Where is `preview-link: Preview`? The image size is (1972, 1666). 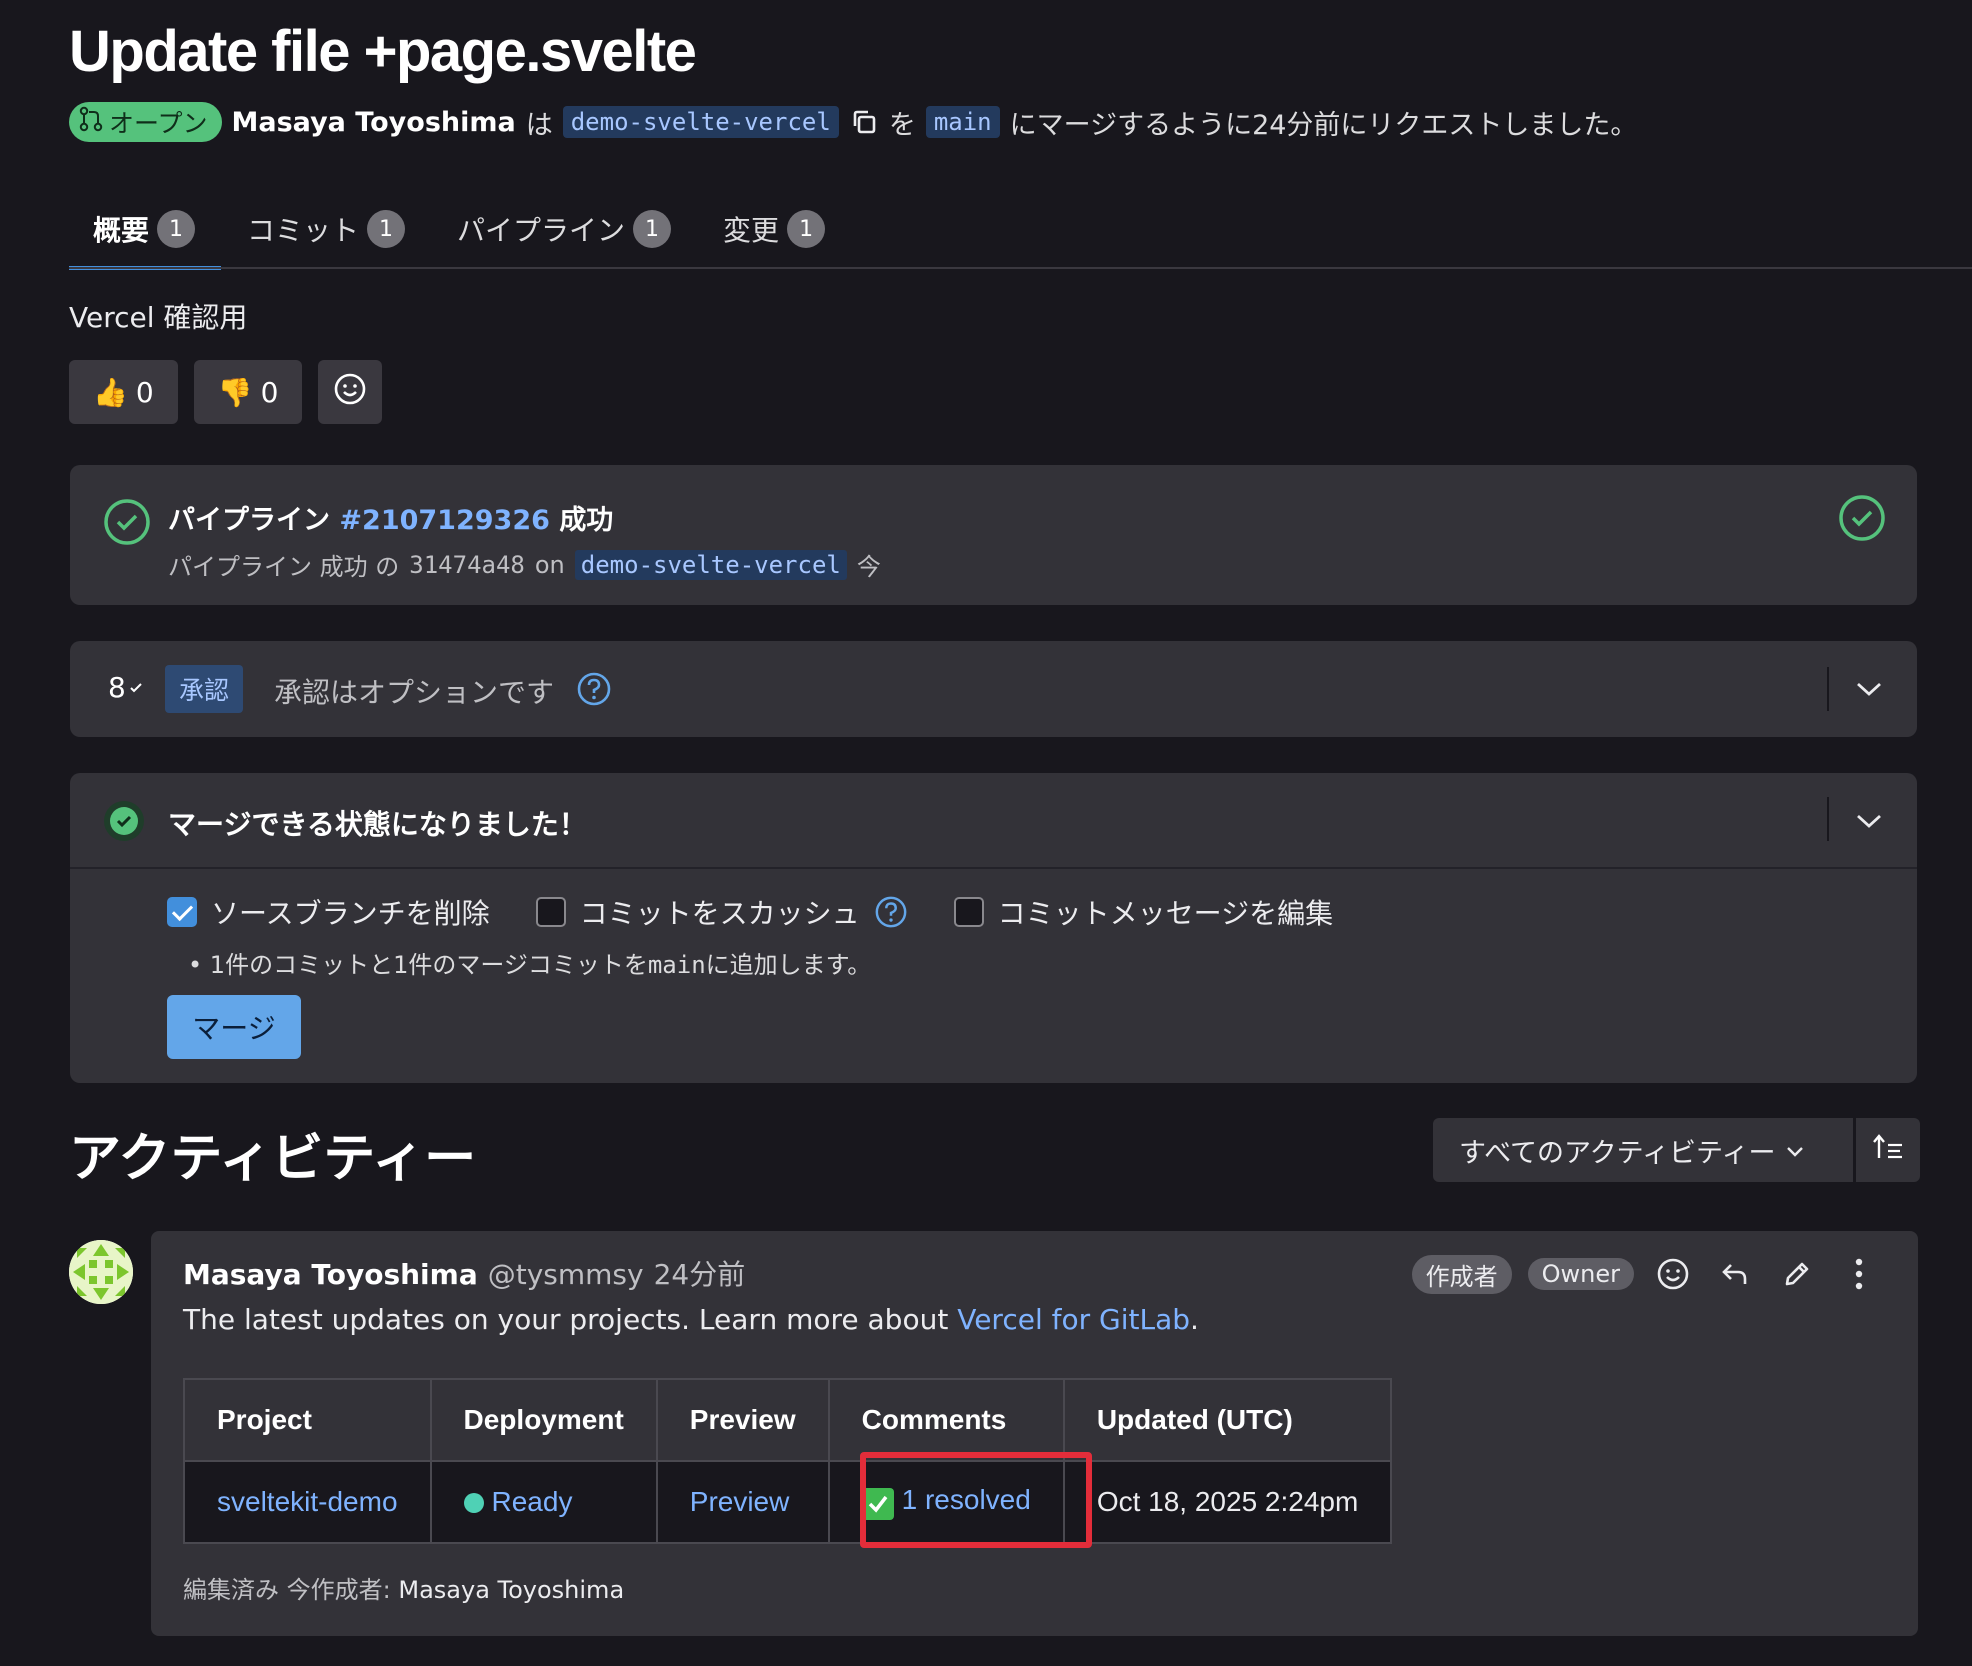 preview-link: Preview is located at coordinates (742, 1502).